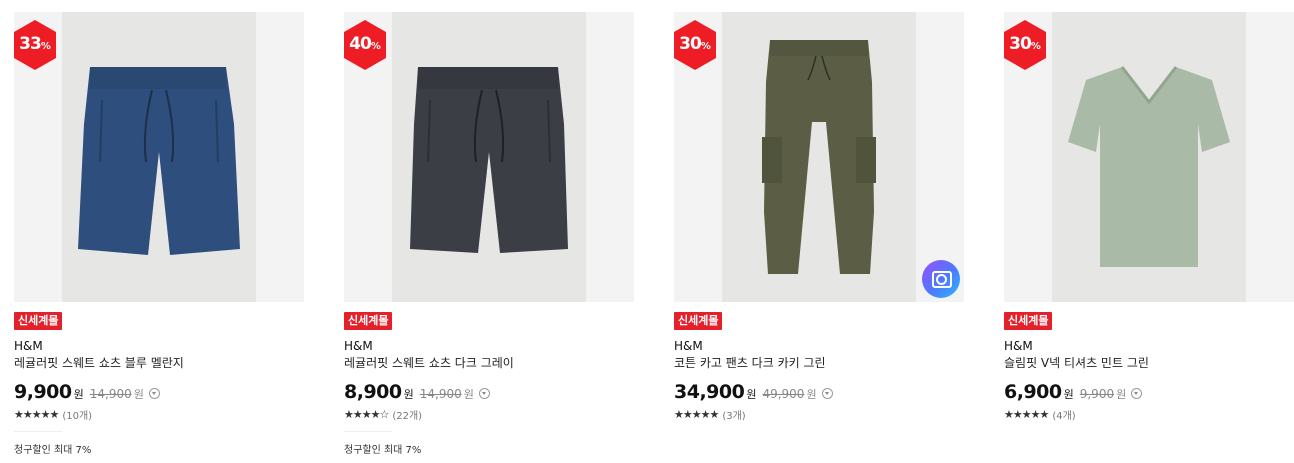  Describe the element at coordinates (820, 414) in the screenshot. I see `rating-row: ★★★★★ (3개)` at that location.